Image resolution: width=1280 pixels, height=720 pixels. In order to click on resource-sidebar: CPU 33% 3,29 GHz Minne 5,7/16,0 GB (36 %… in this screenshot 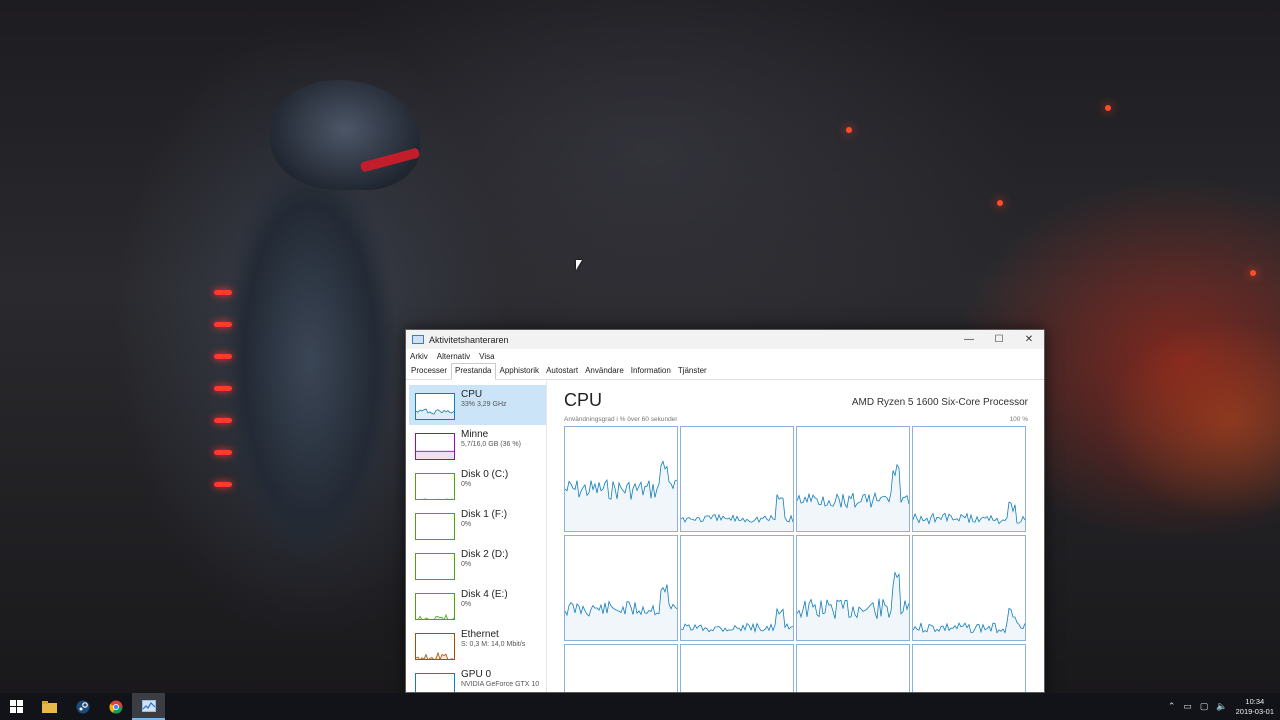, I will do `click(476, 536)`.